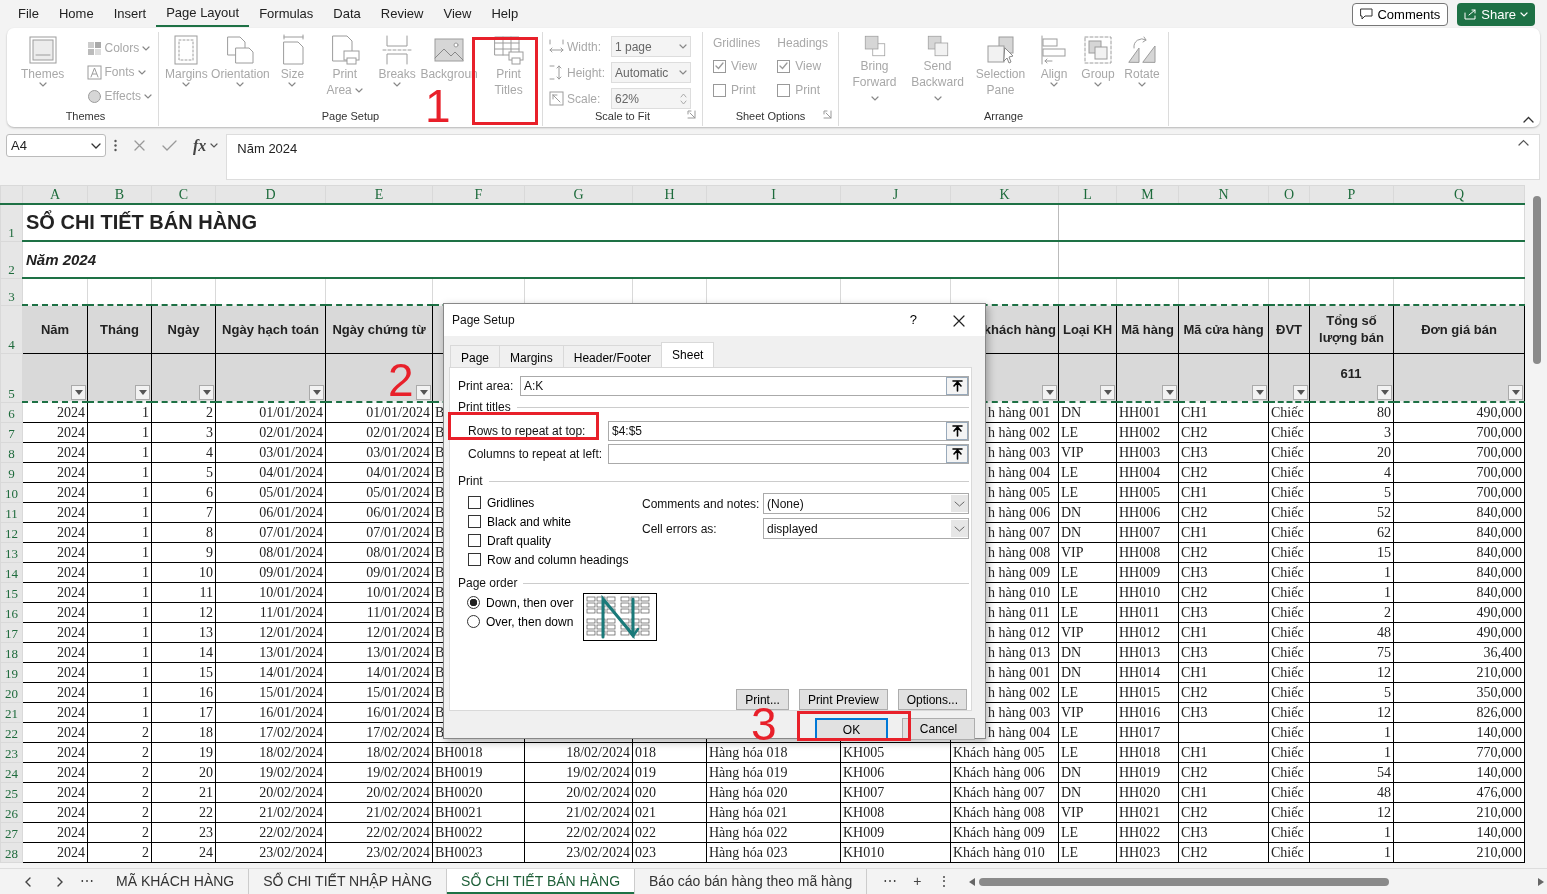 The width and height of the screenshot is (1547, 894). What do you see at coordinates (913, 320) in the screenshot?
I see `help-button: ?` at bounding box center [913, 320].